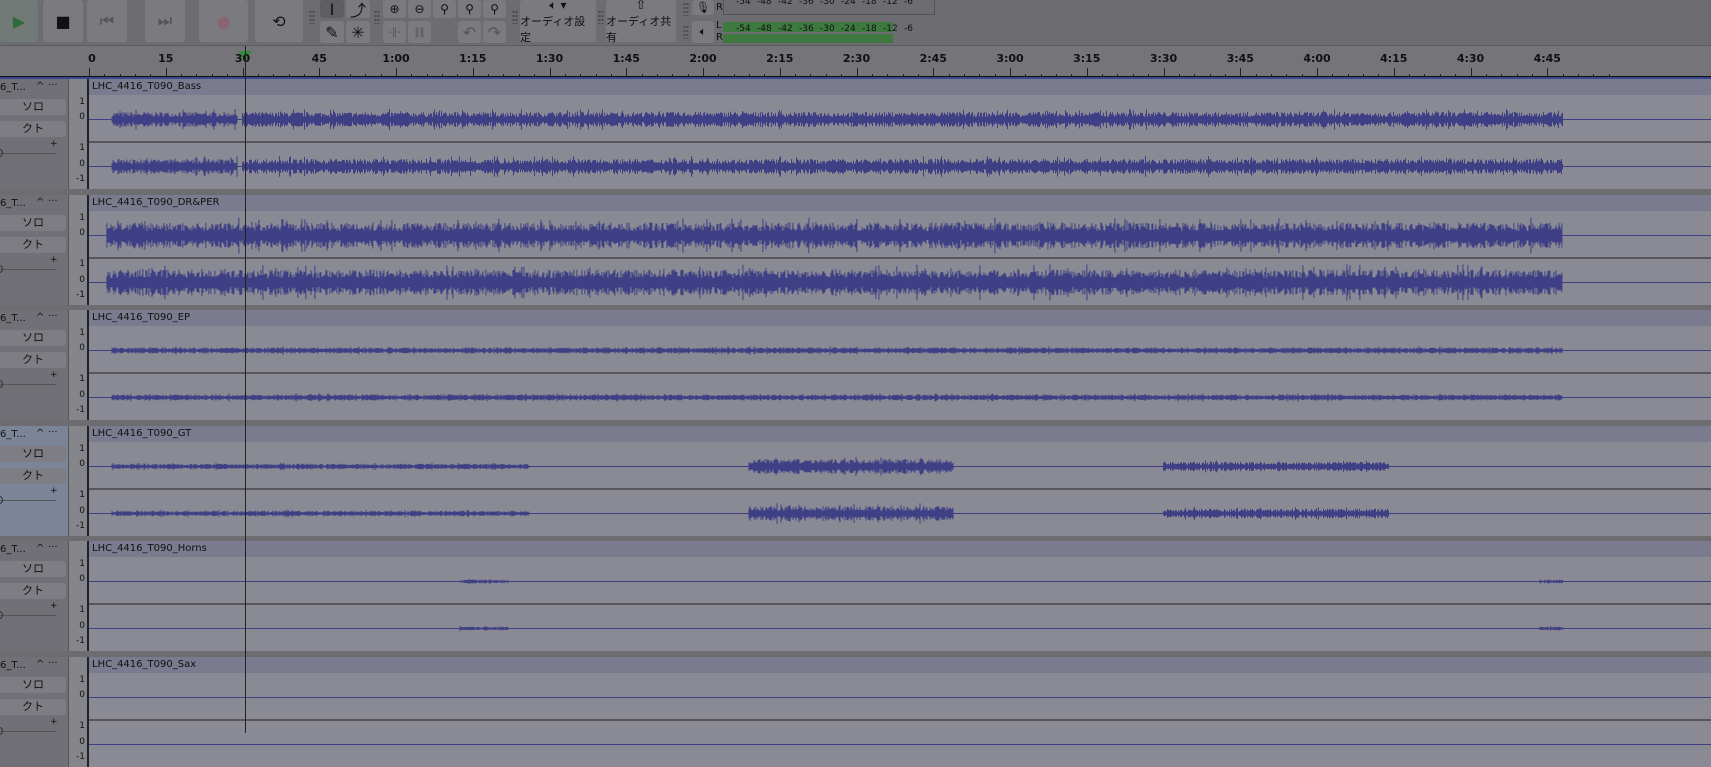  Describe the element at coordinates (469, 32) in the screenshot. I see `undo-button: ↶` at that location.